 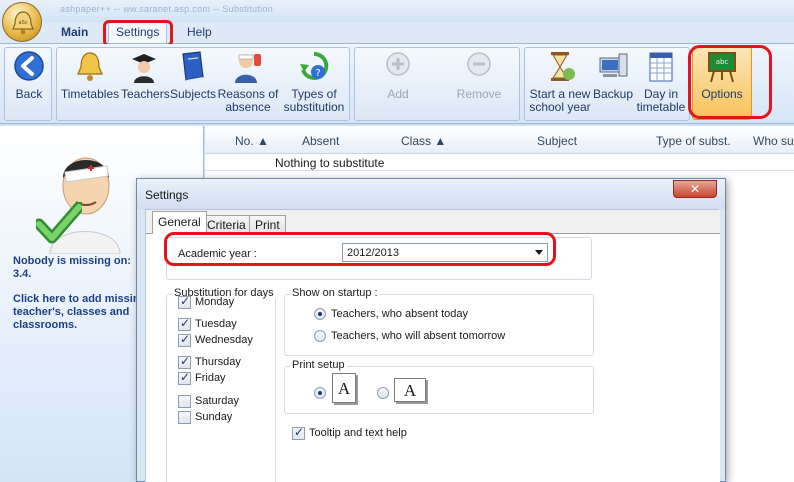 I want to click on types-label-2: substitution, so click(x=314, y=107).